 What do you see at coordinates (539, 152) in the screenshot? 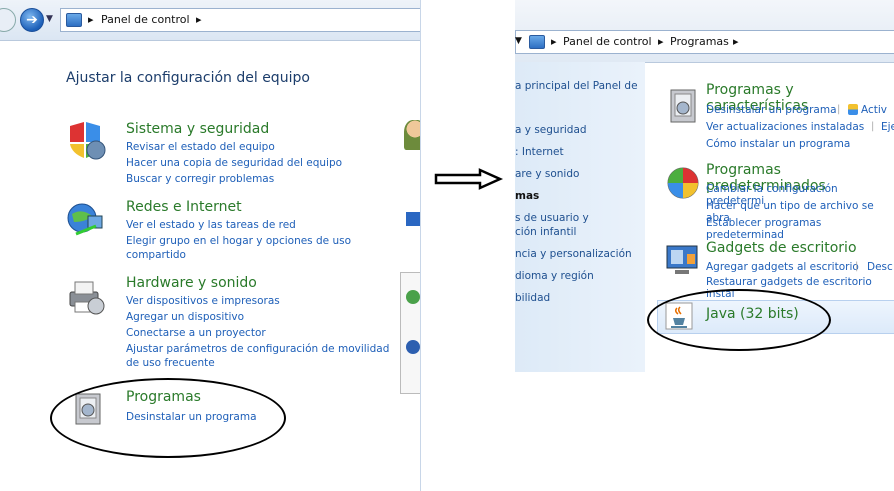
I see `sidebar-item-network: : Internet` at bounding box center [539, 152].